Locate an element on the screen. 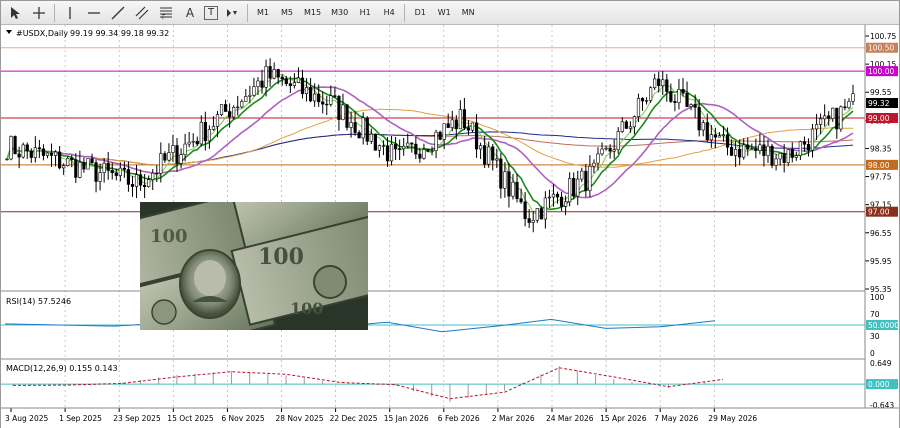 Image resolution: width=900 pixels, height=428 pixels. text-tool-button: A is located at coordinates (190, 13).